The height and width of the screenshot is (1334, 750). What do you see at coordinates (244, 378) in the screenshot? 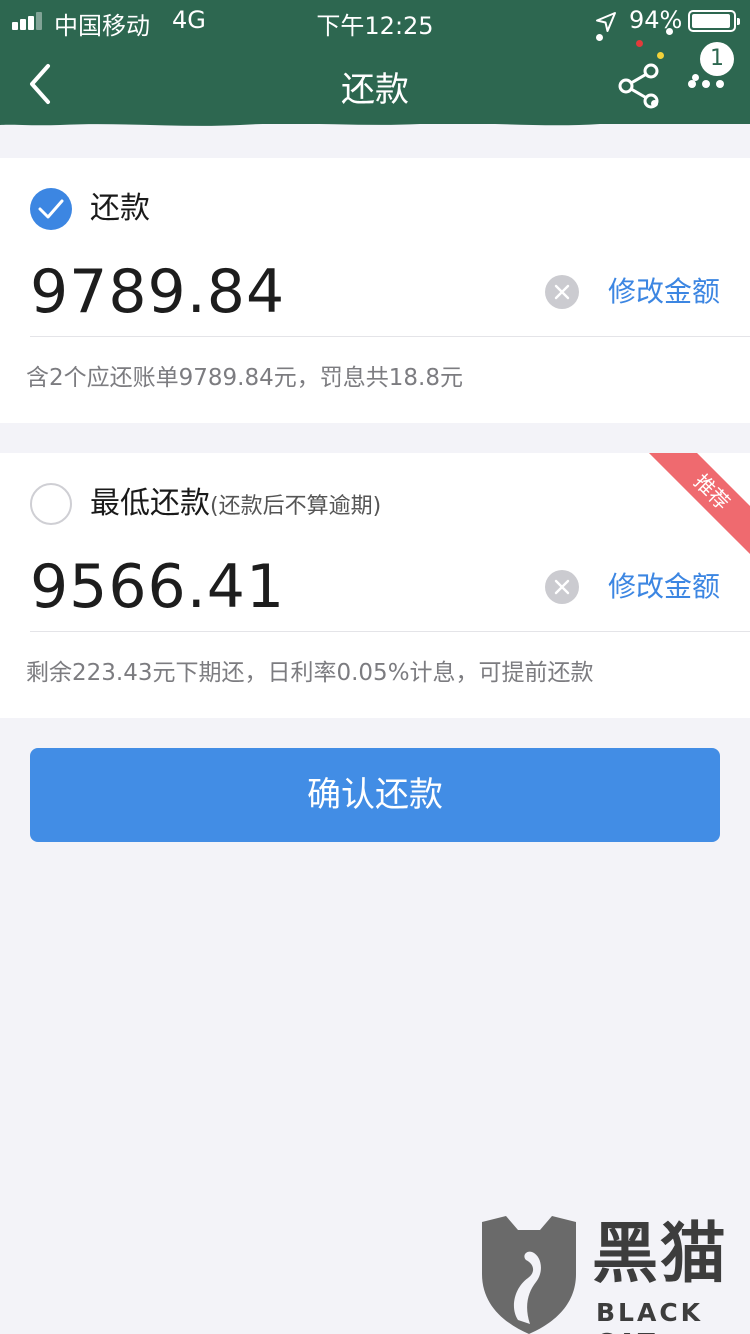
I see `full-payment-detail: 含2个应还账单9789.84元，罚息共18.8元` at bounding box center [244, 378].